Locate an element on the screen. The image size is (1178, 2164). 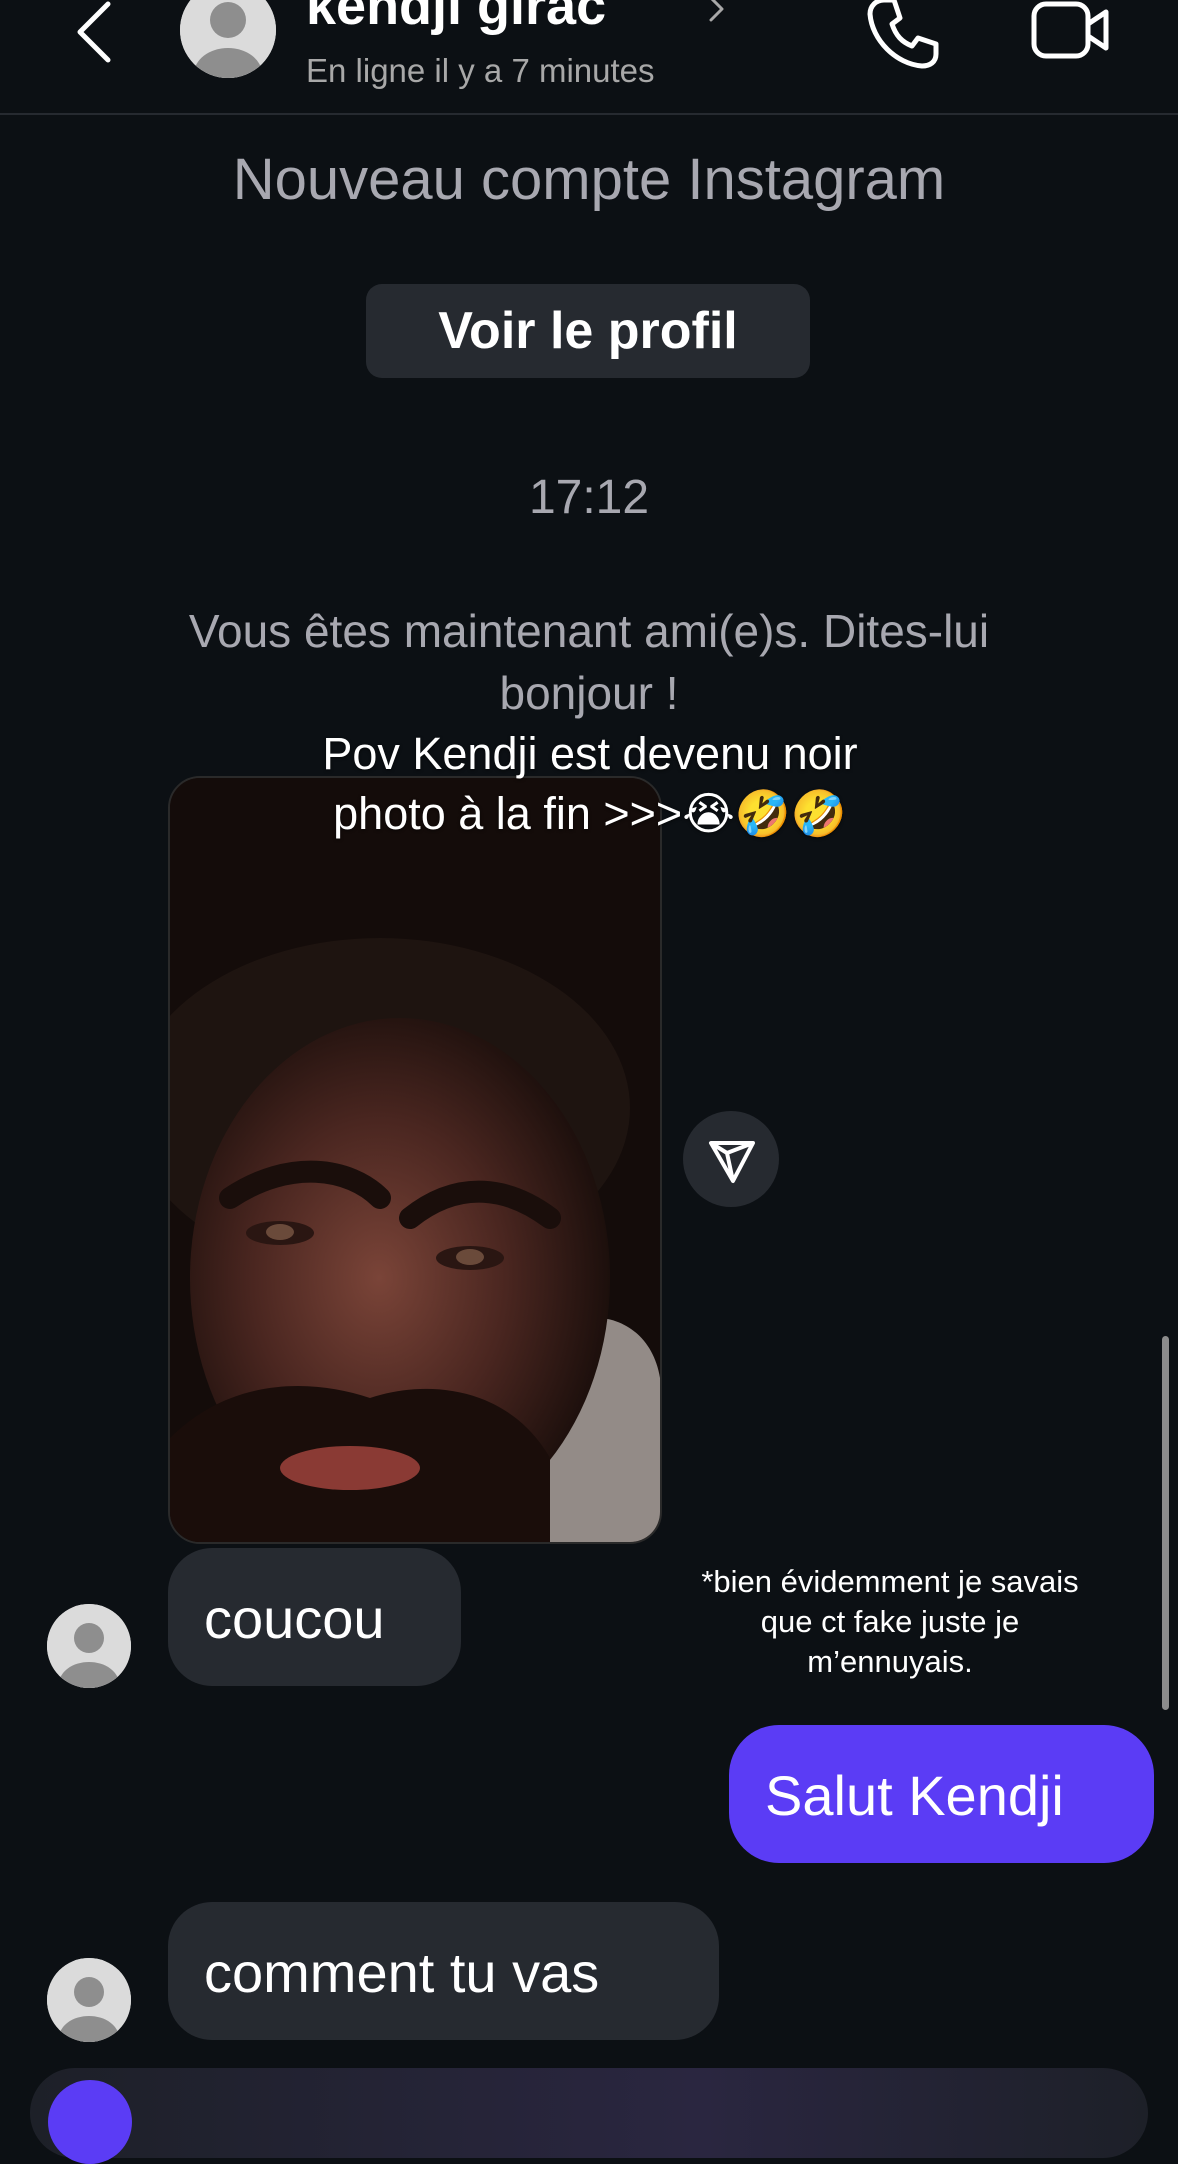
share-photo-button is located at coordinates (731, 1159).